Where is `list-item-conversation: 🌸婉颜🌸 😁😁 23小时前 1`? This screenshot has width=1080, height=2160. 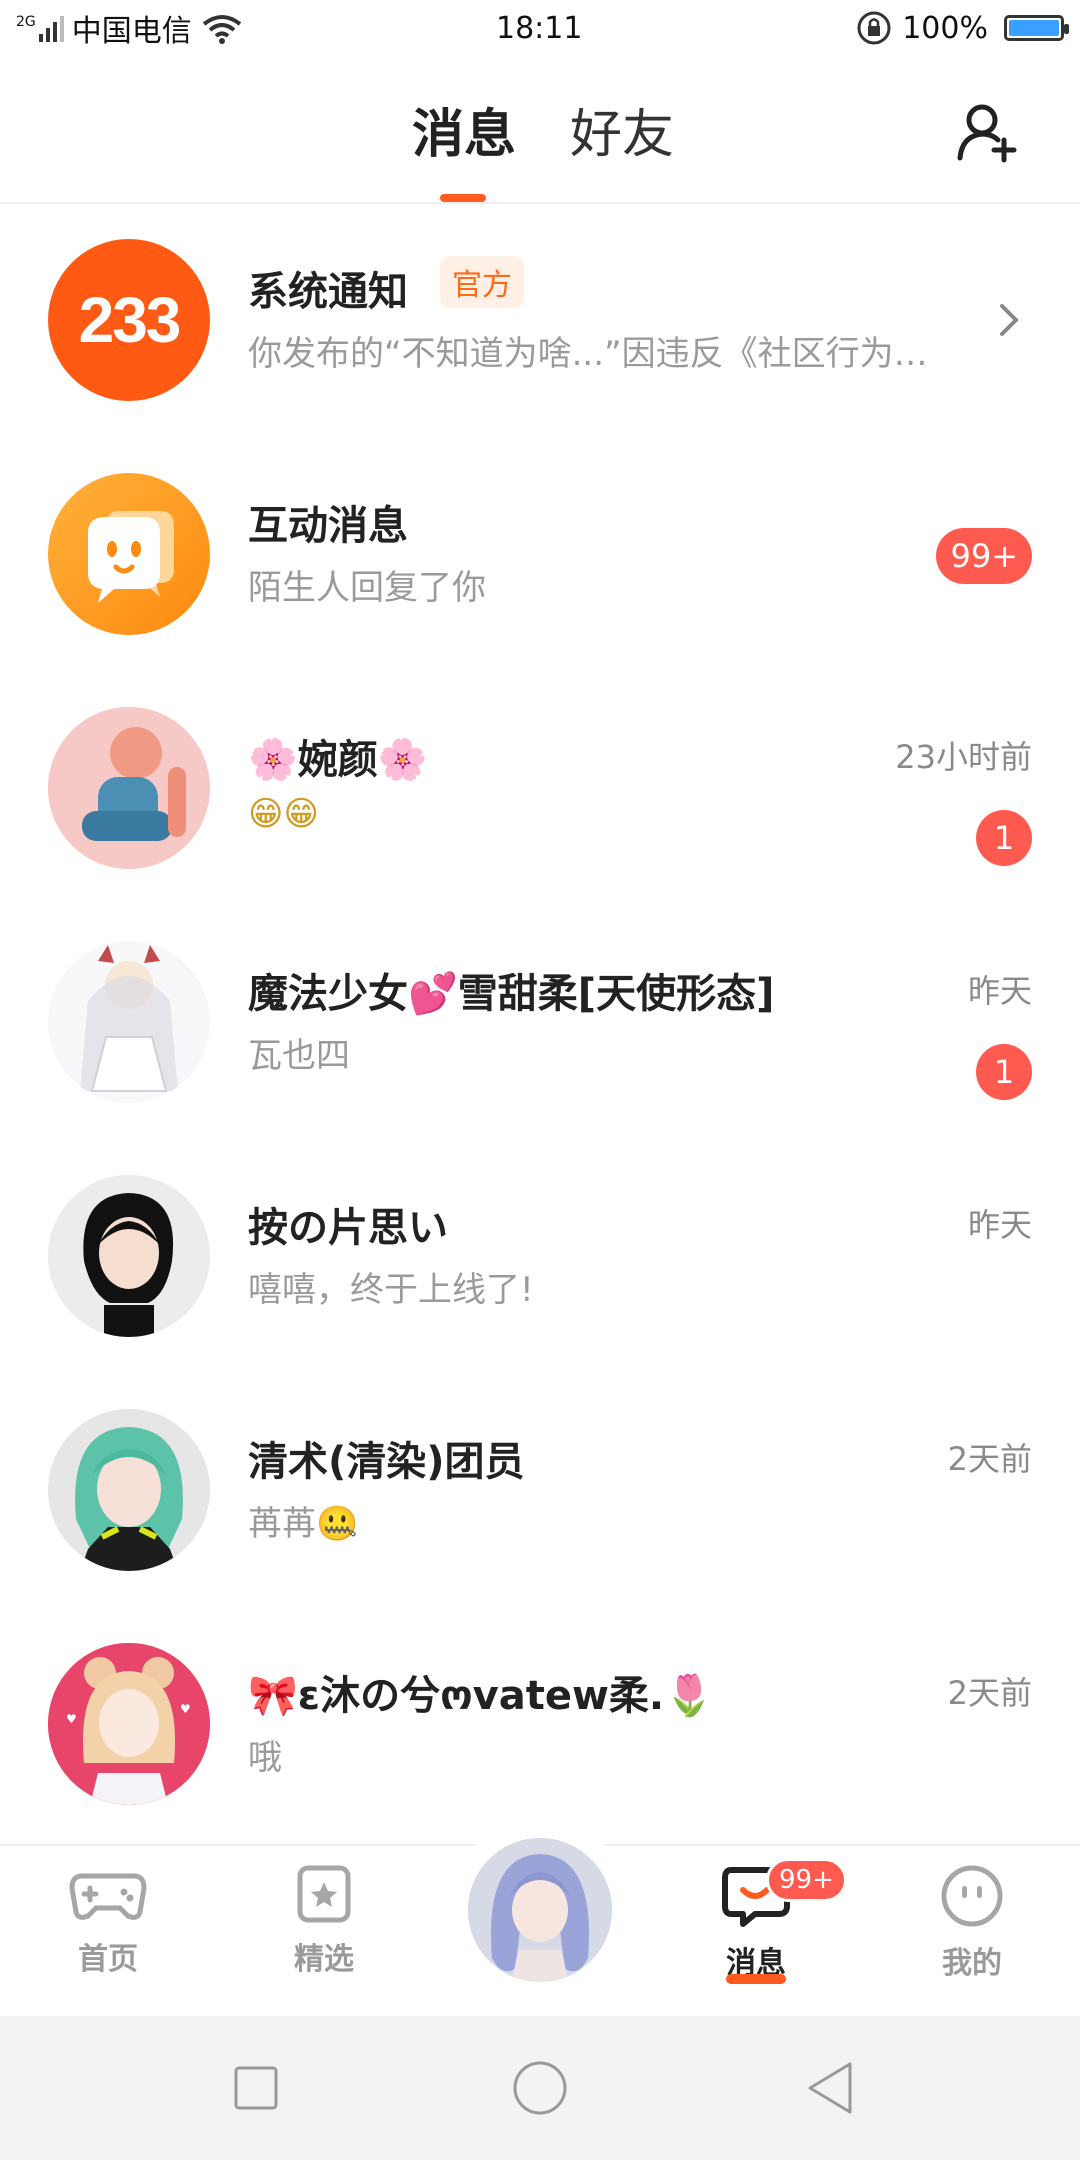
list-item-conversation: 🌸婉颜🌸 😁😁 23小时前 1 is located at coordinates (540, 789).